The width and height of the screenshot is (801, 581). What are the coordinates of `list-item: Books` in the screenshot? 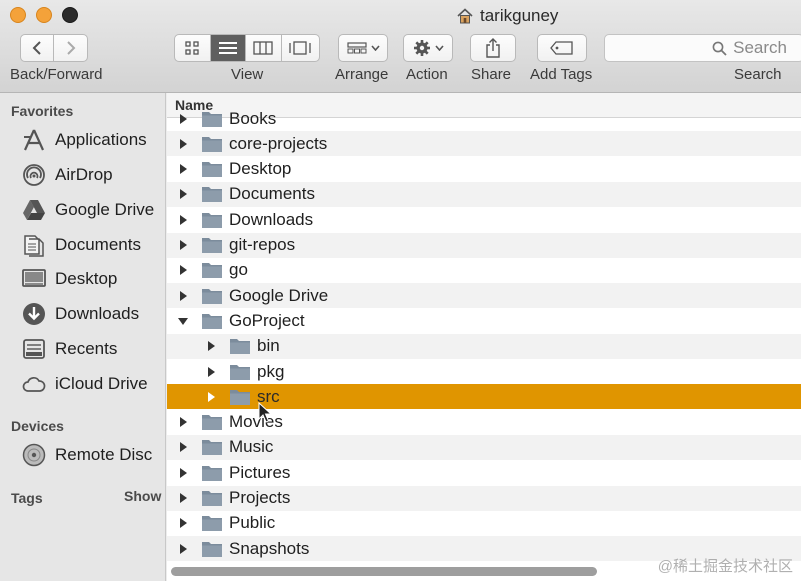 It's located at (484, 118).